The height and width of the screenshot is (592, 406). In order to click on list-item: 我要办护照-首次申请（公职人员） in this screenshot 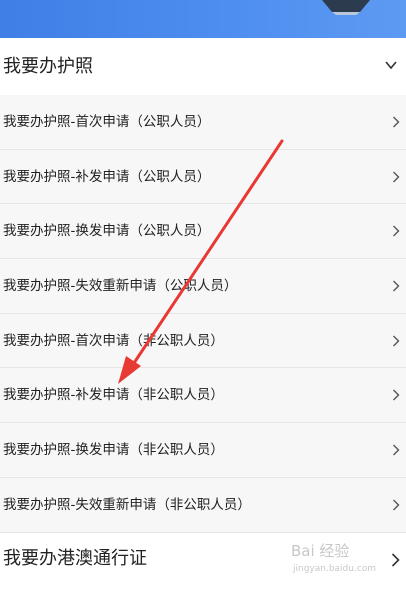, I will do `click(203, 122)`.